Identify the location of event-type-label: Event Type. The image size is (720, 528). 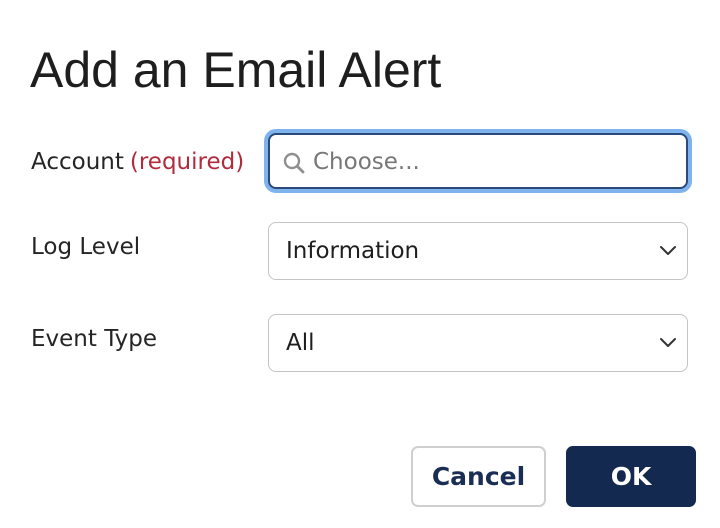
(94, 339).